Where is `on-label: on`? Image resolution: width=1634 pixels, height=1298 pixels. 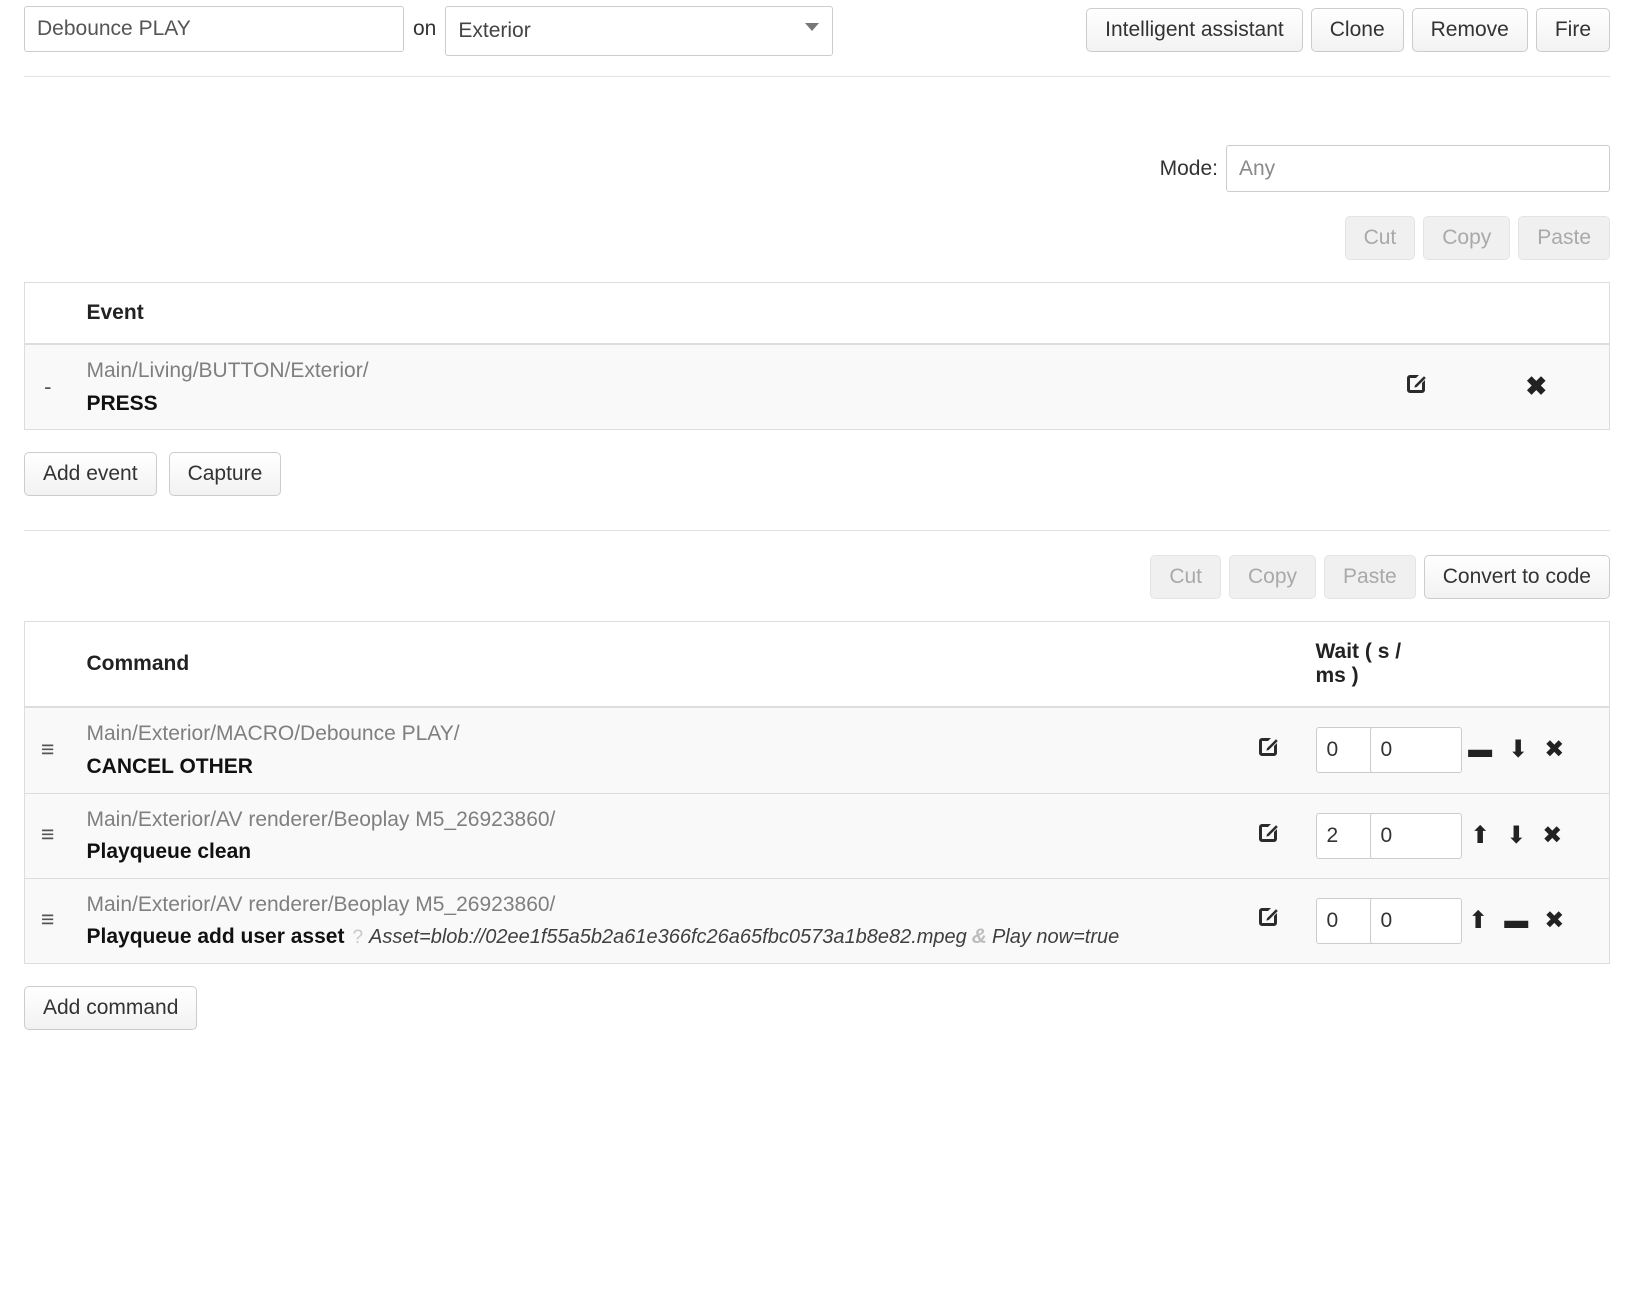
on-label: on is located at coordinates (425, 28).